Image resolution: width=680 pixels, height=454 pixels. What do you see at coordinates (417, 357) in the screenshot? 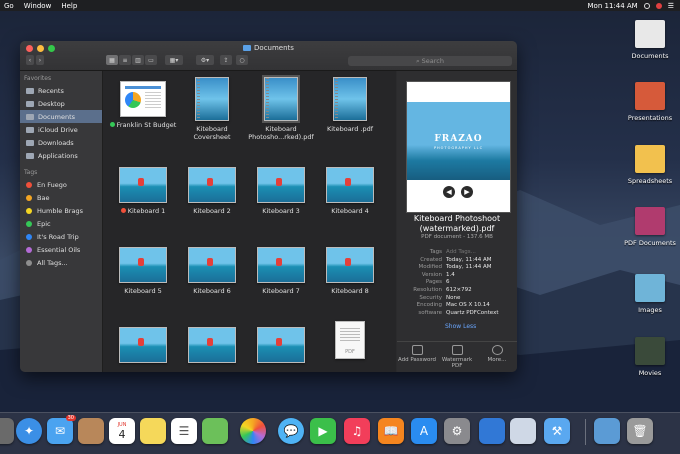
I see `add-password-button: Add Password` at bounding box center [417, 357].